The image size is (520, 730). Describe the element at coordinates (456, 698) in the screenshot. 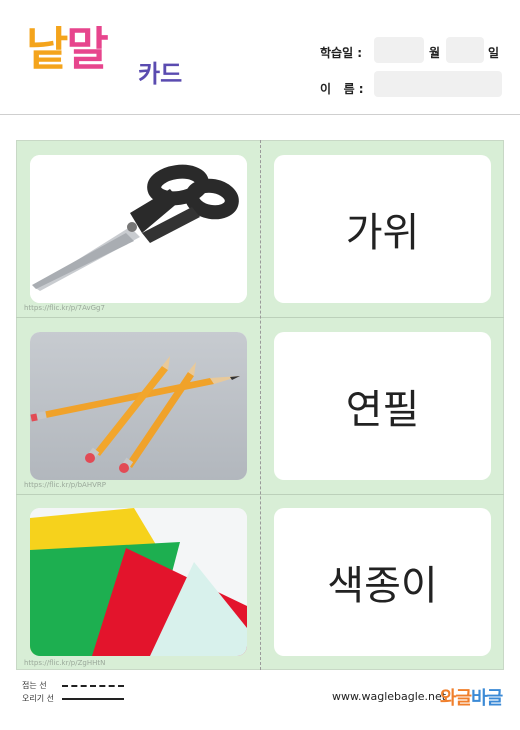

I see `brand-part-1: 와글` at that location.